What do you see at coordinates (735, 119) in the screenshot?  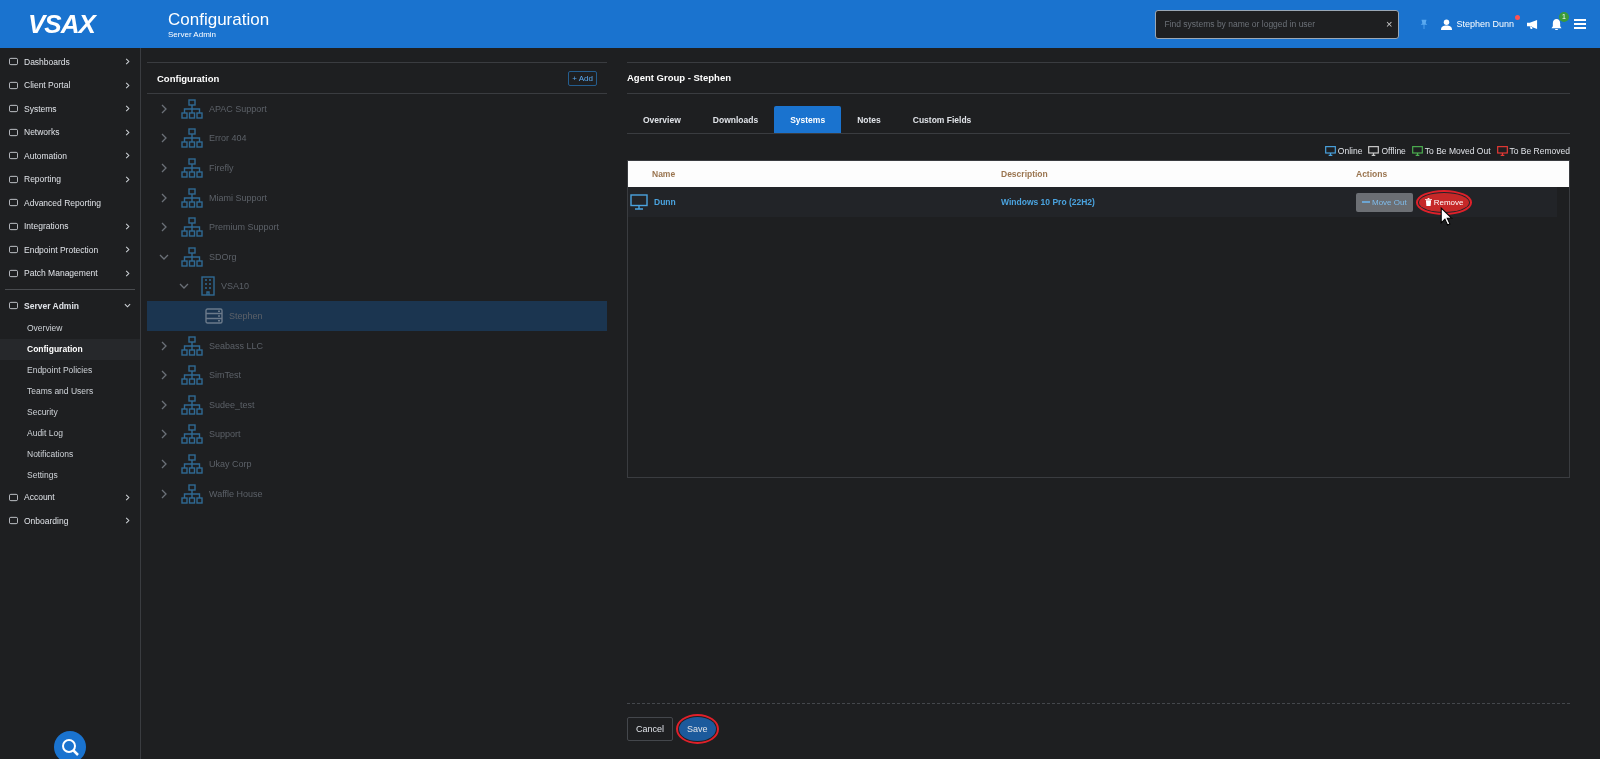 I see `tab: Downloads` at bounding box center [735, 119].